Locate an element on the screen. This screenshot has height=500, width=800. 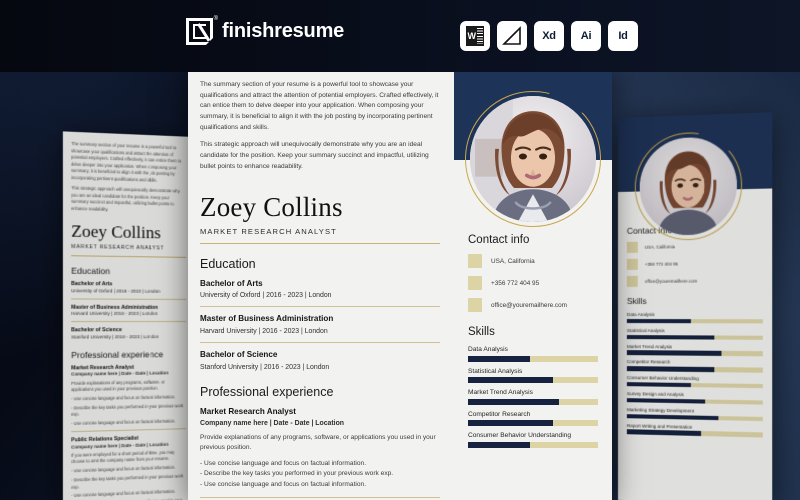
brand: ® finishresume is located at coordinates (265, 30).